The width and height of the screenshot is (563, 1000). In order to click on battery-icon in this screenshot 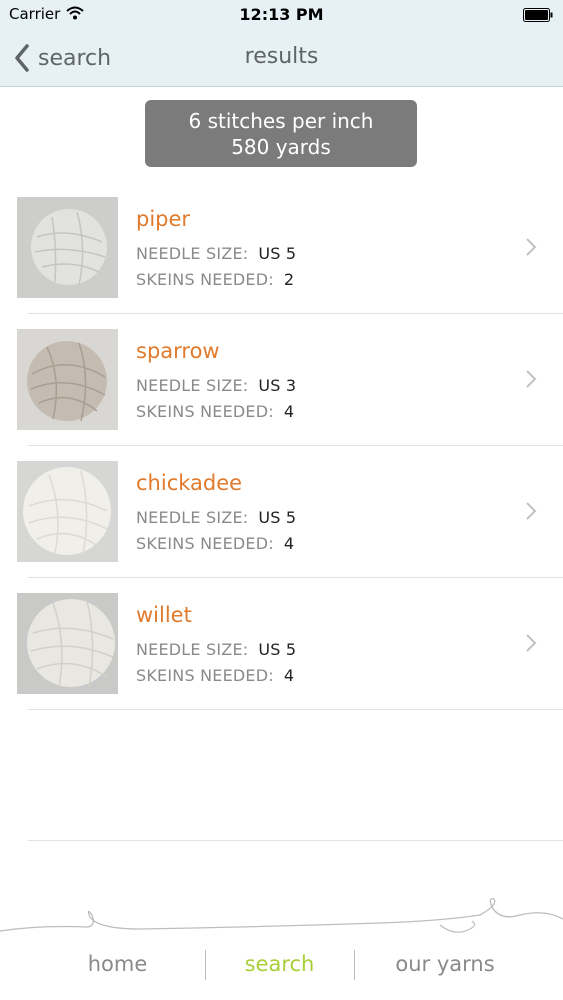, I will do `click(538, 15)`.